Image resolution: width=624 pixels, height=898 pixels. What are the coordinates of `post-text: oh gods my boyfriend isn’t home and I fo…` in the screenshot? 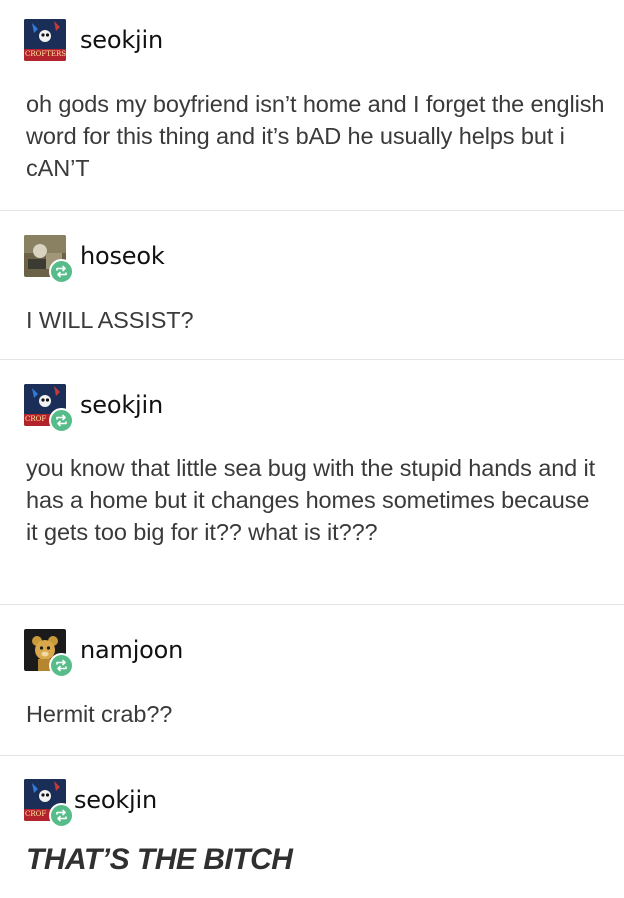 It's located at (315, 136).